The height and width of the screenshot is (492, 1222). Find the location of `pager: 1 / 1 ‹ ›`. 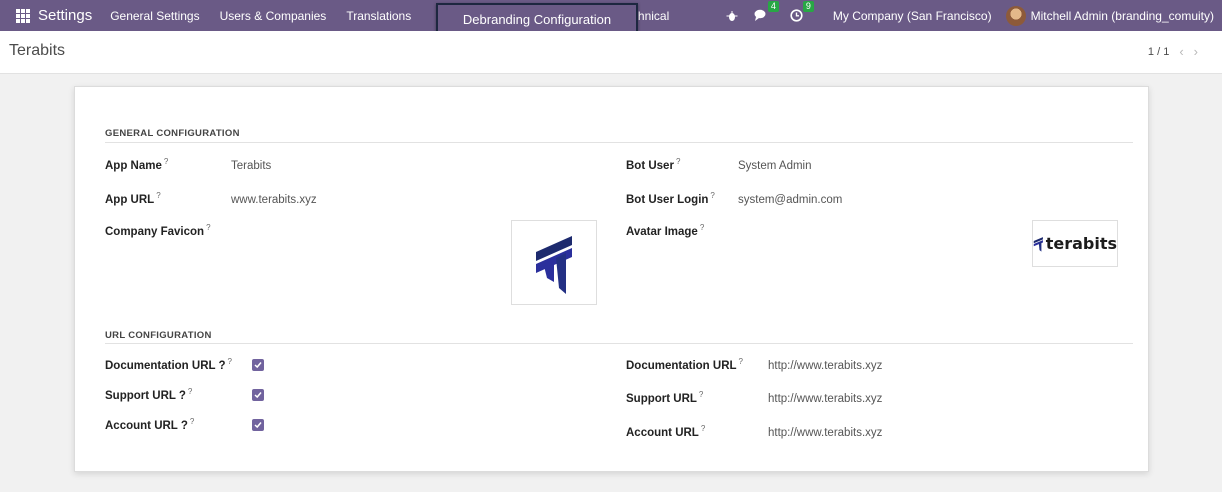

pager: 1 / 1 ‹ › is located at coordinates (1173, 51).